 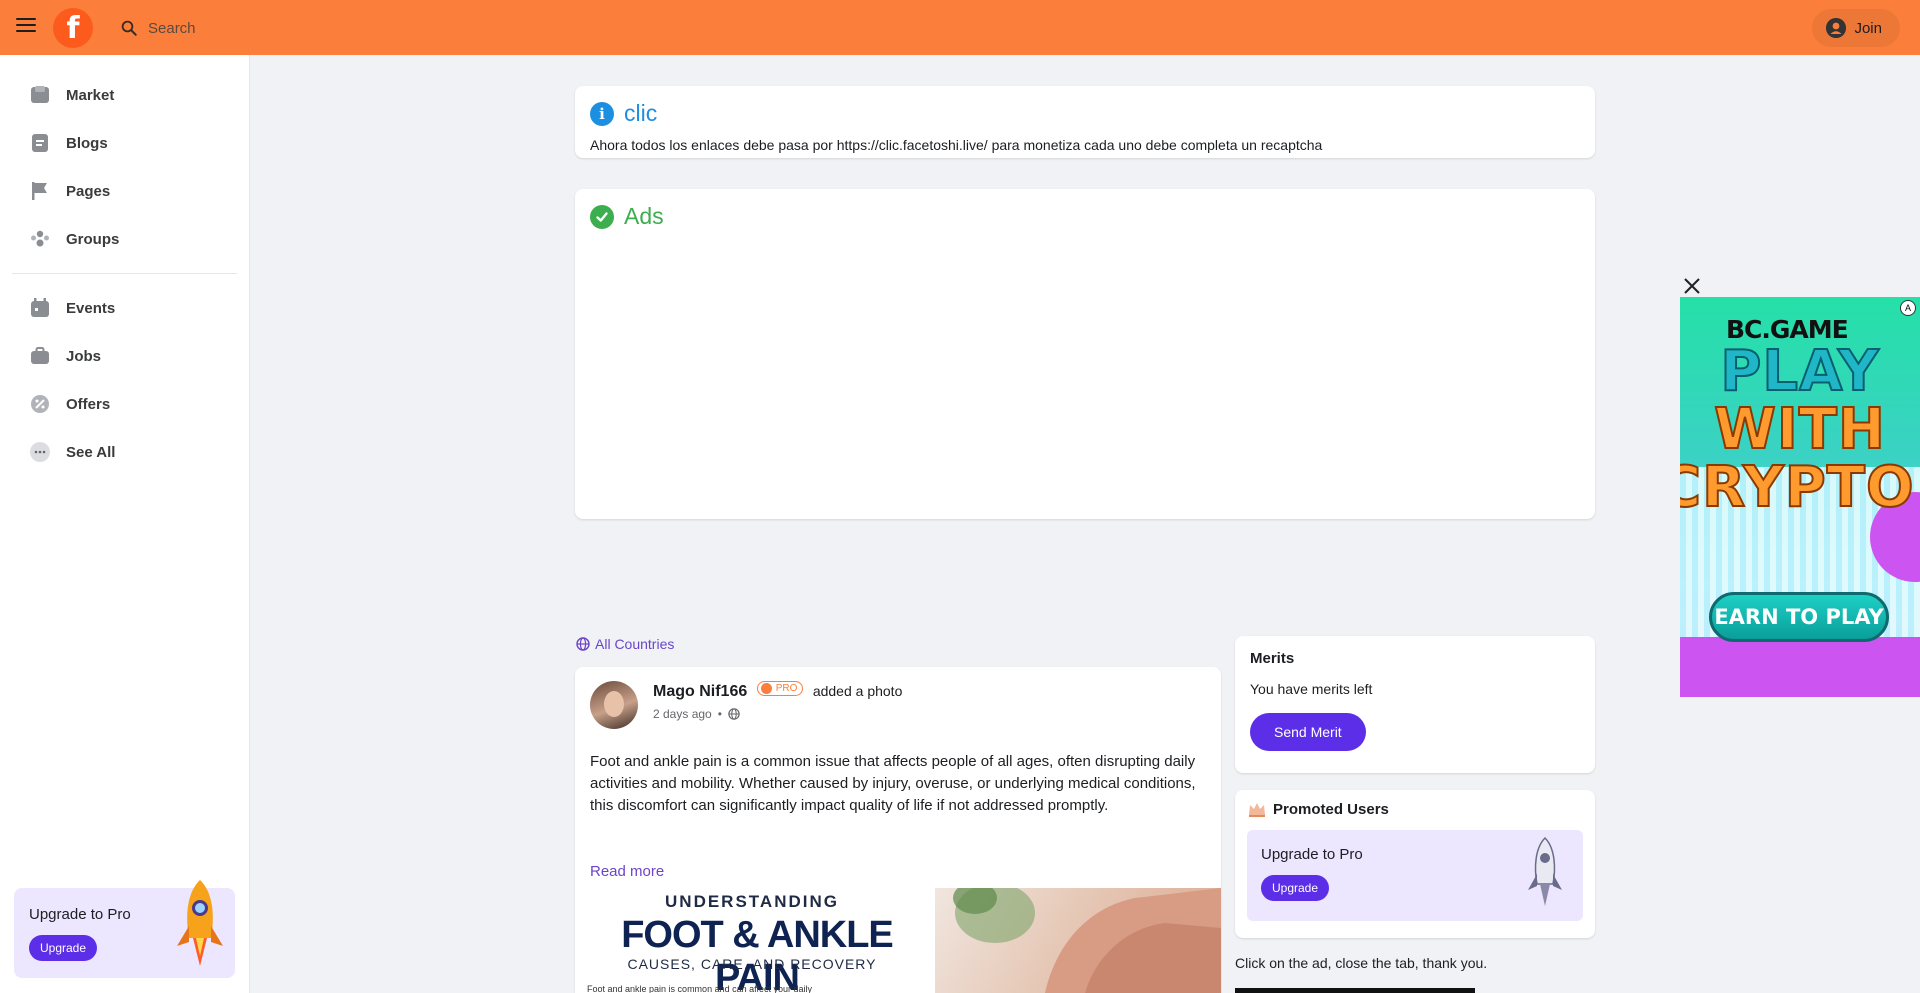 I want to click on post-image-line2: CAUSES, CARE, AND RECOVERY, so click(x=752, y=964).